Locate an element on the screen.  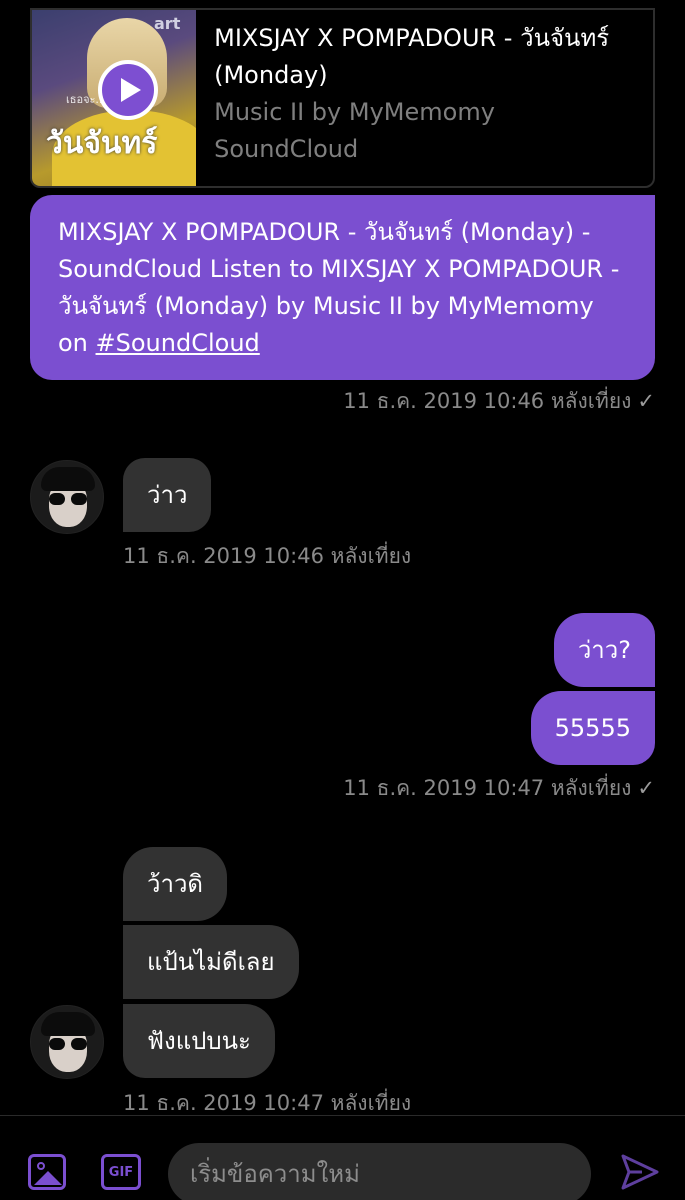
message-text: ว้าวดิ is located at coordinates (175, 883).